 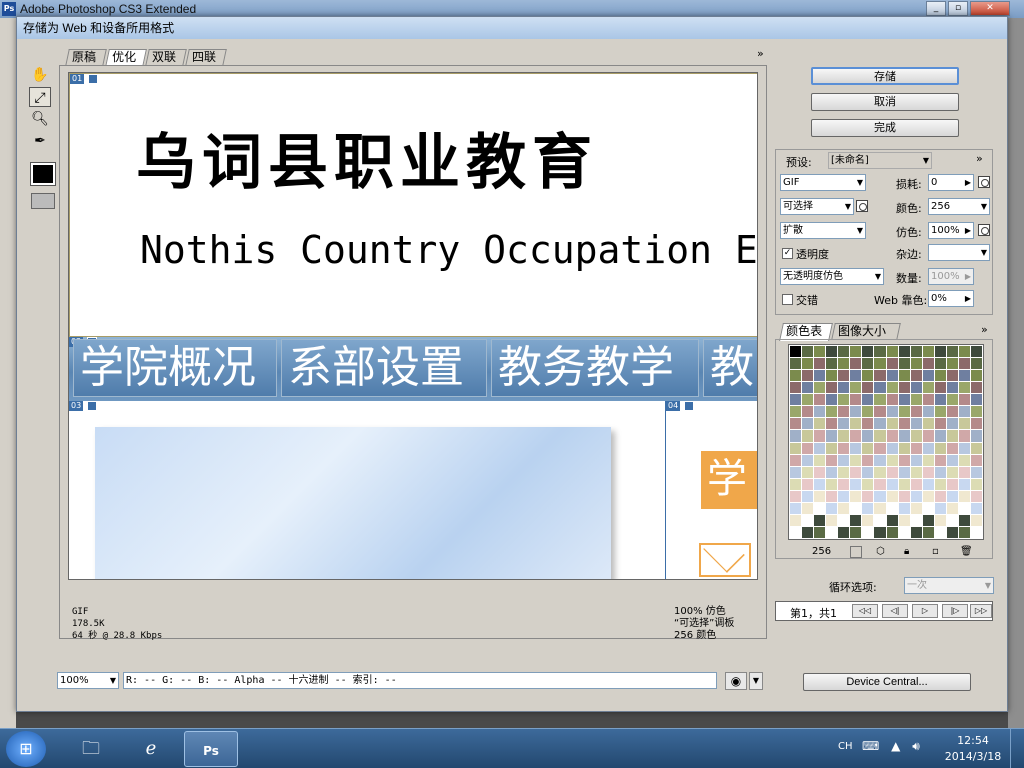 What do you see at coordinates (823, 230) in the screenshot?
I see `dither-algorithm-select: 扩散 ▼` at bounding box center [823, 230].